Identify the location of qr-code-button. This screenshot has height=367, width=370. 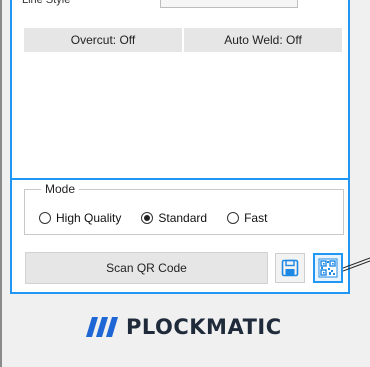
(328, 268).